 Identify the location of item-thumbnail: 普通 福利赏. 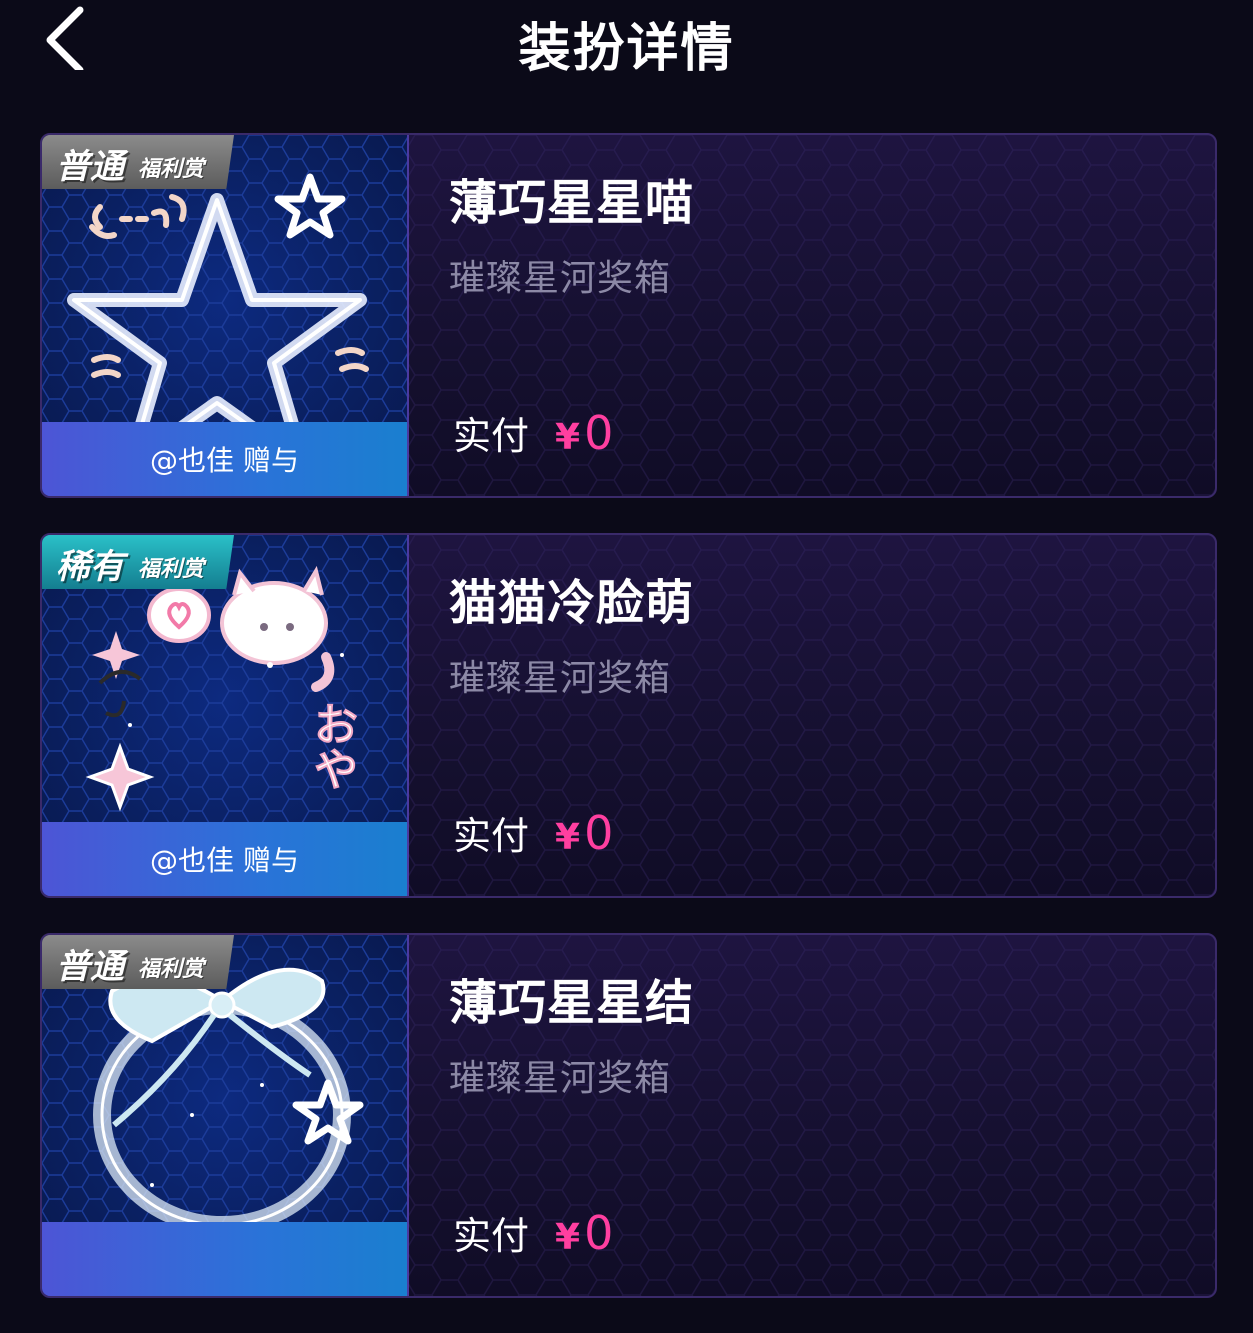
(225, 1115).